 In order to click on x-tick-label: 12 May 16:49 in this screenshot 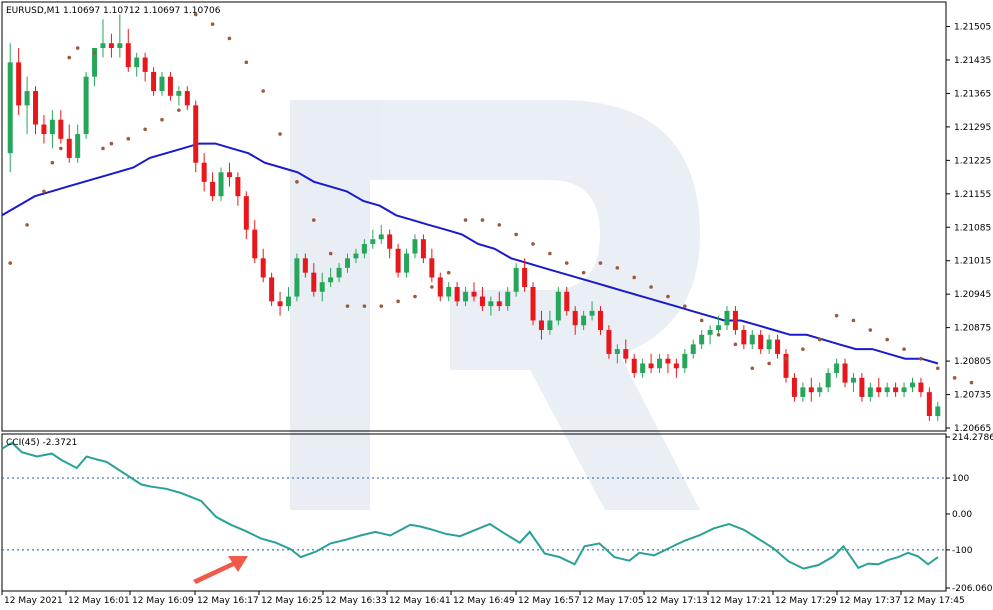, I will do `click(484, 601)`.